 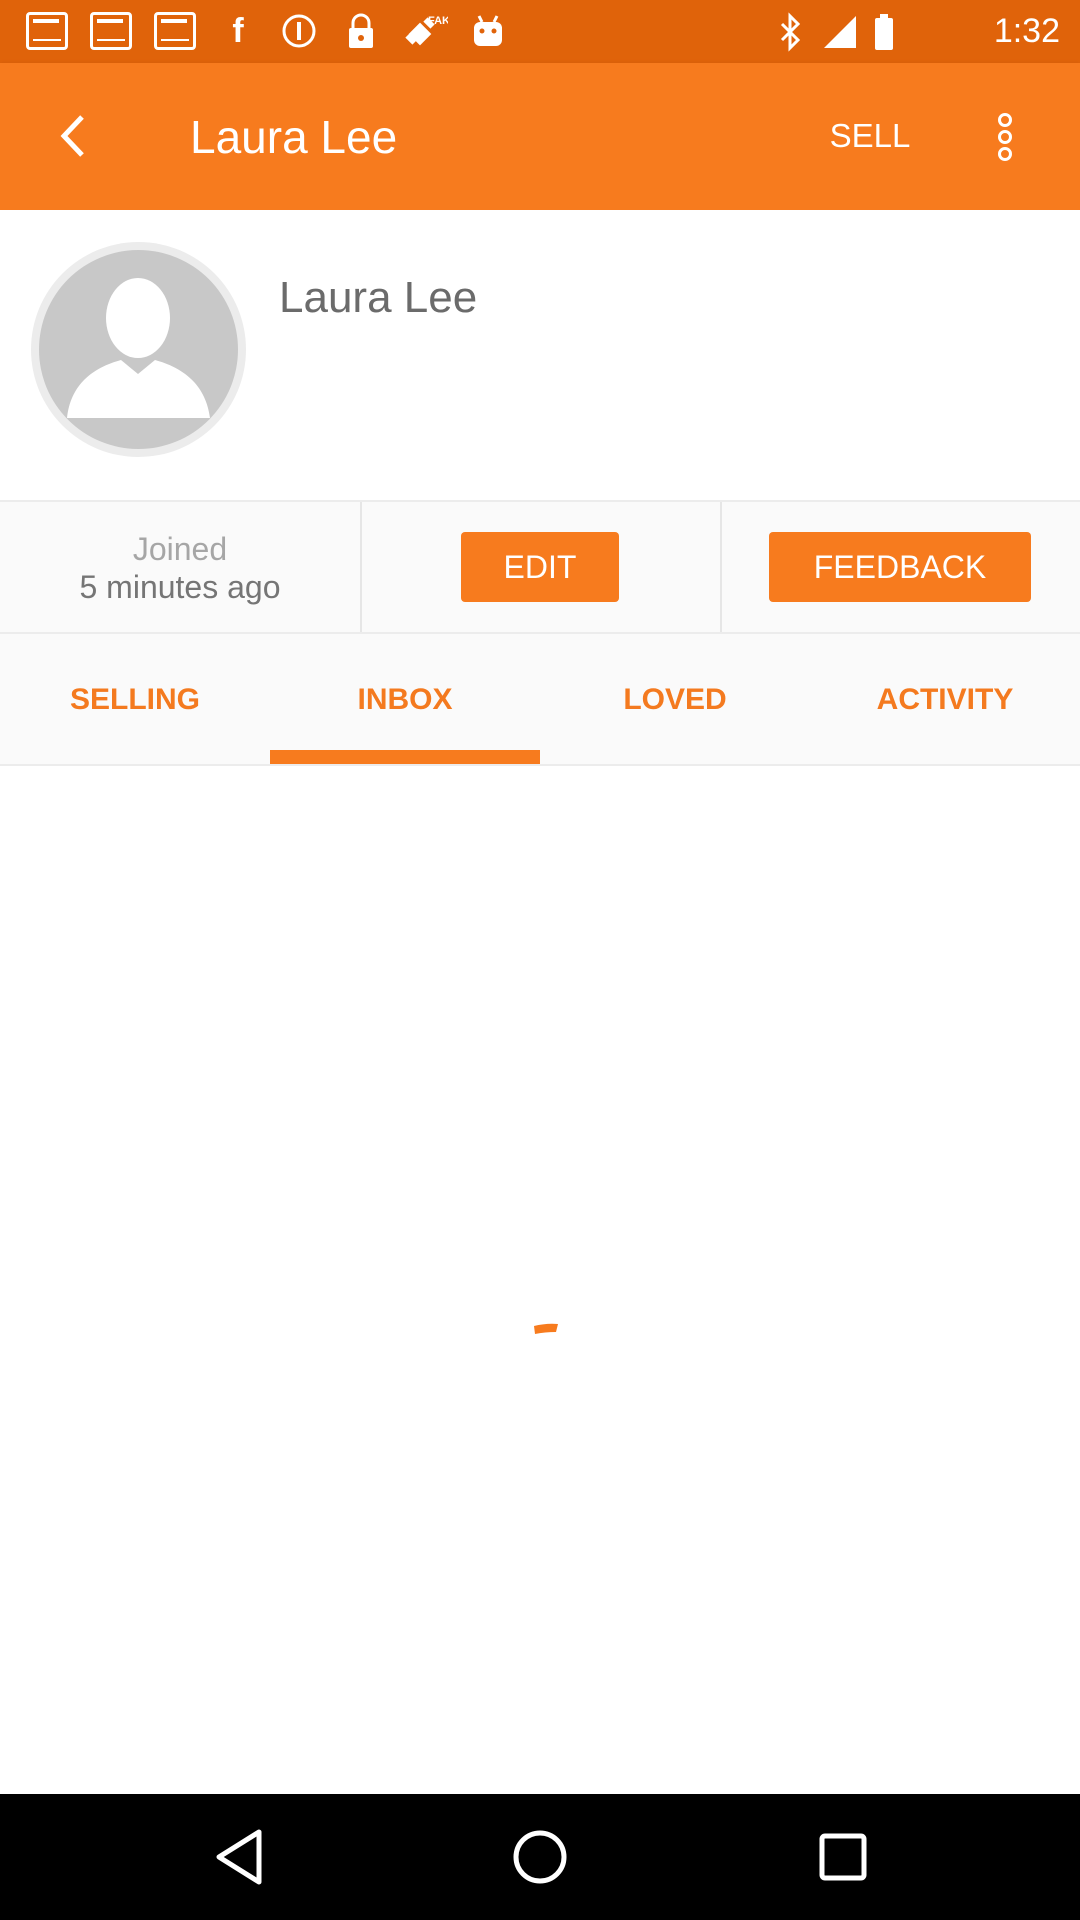 I want to click on triangle-back-icon, so click(x=239, y=1857).